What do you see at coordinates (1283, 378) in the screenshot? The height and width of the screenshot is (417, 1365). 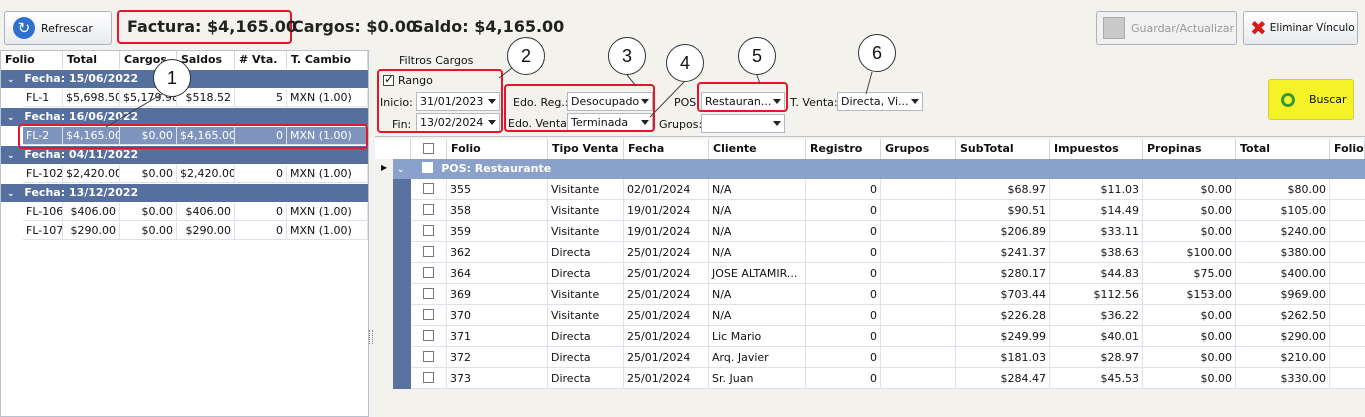 I see `cell-total: $330.00` at bounding box center [1283, 378].